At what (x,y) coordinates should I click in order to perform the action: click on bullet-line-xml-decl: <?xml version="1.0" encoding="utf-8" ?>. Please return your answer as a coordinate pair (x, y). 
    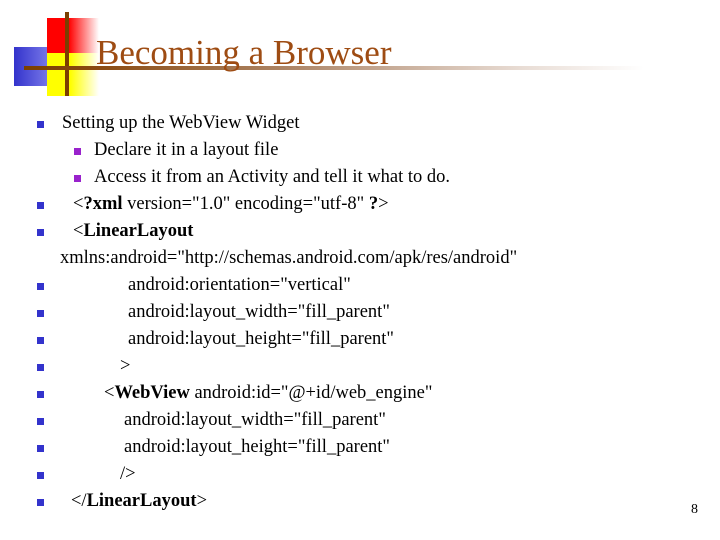
    Looking at the image, I should click on (360, 204).